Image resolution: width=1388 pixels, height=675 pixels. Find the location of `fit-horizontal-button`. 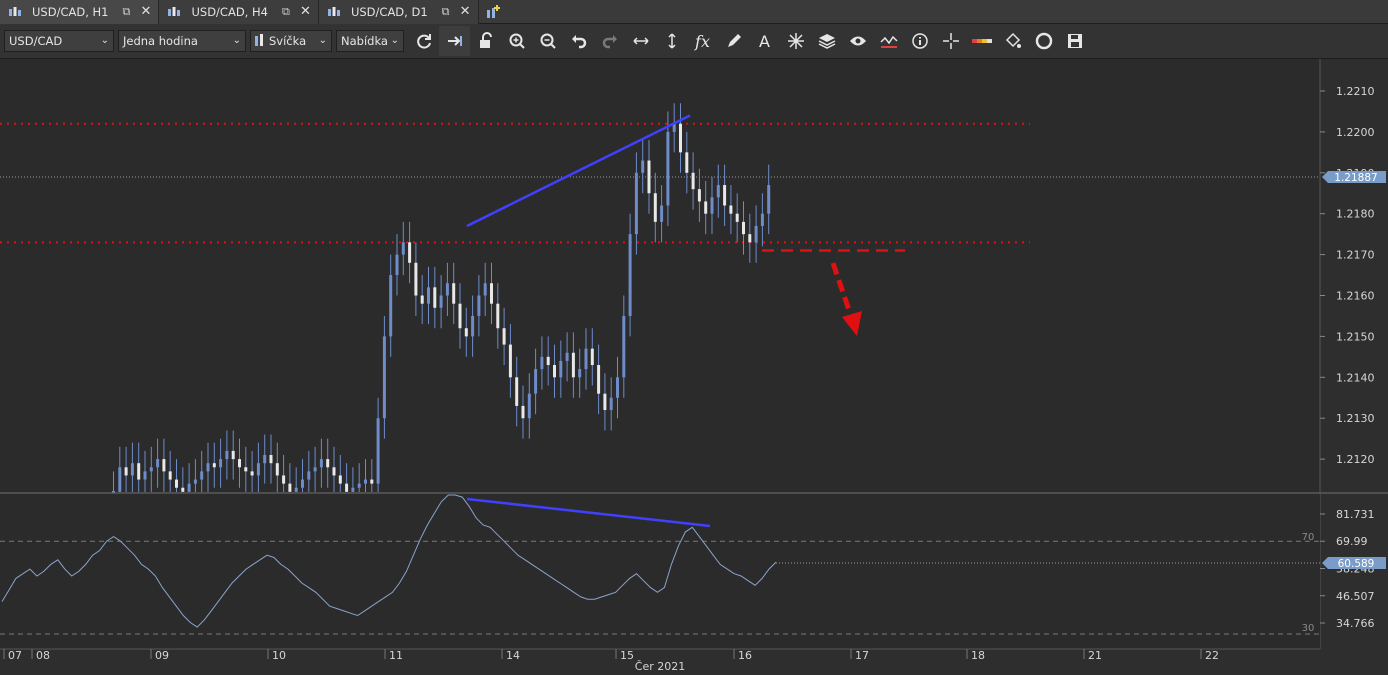

fit-horizontal-button is located at coordinates (640, 41).